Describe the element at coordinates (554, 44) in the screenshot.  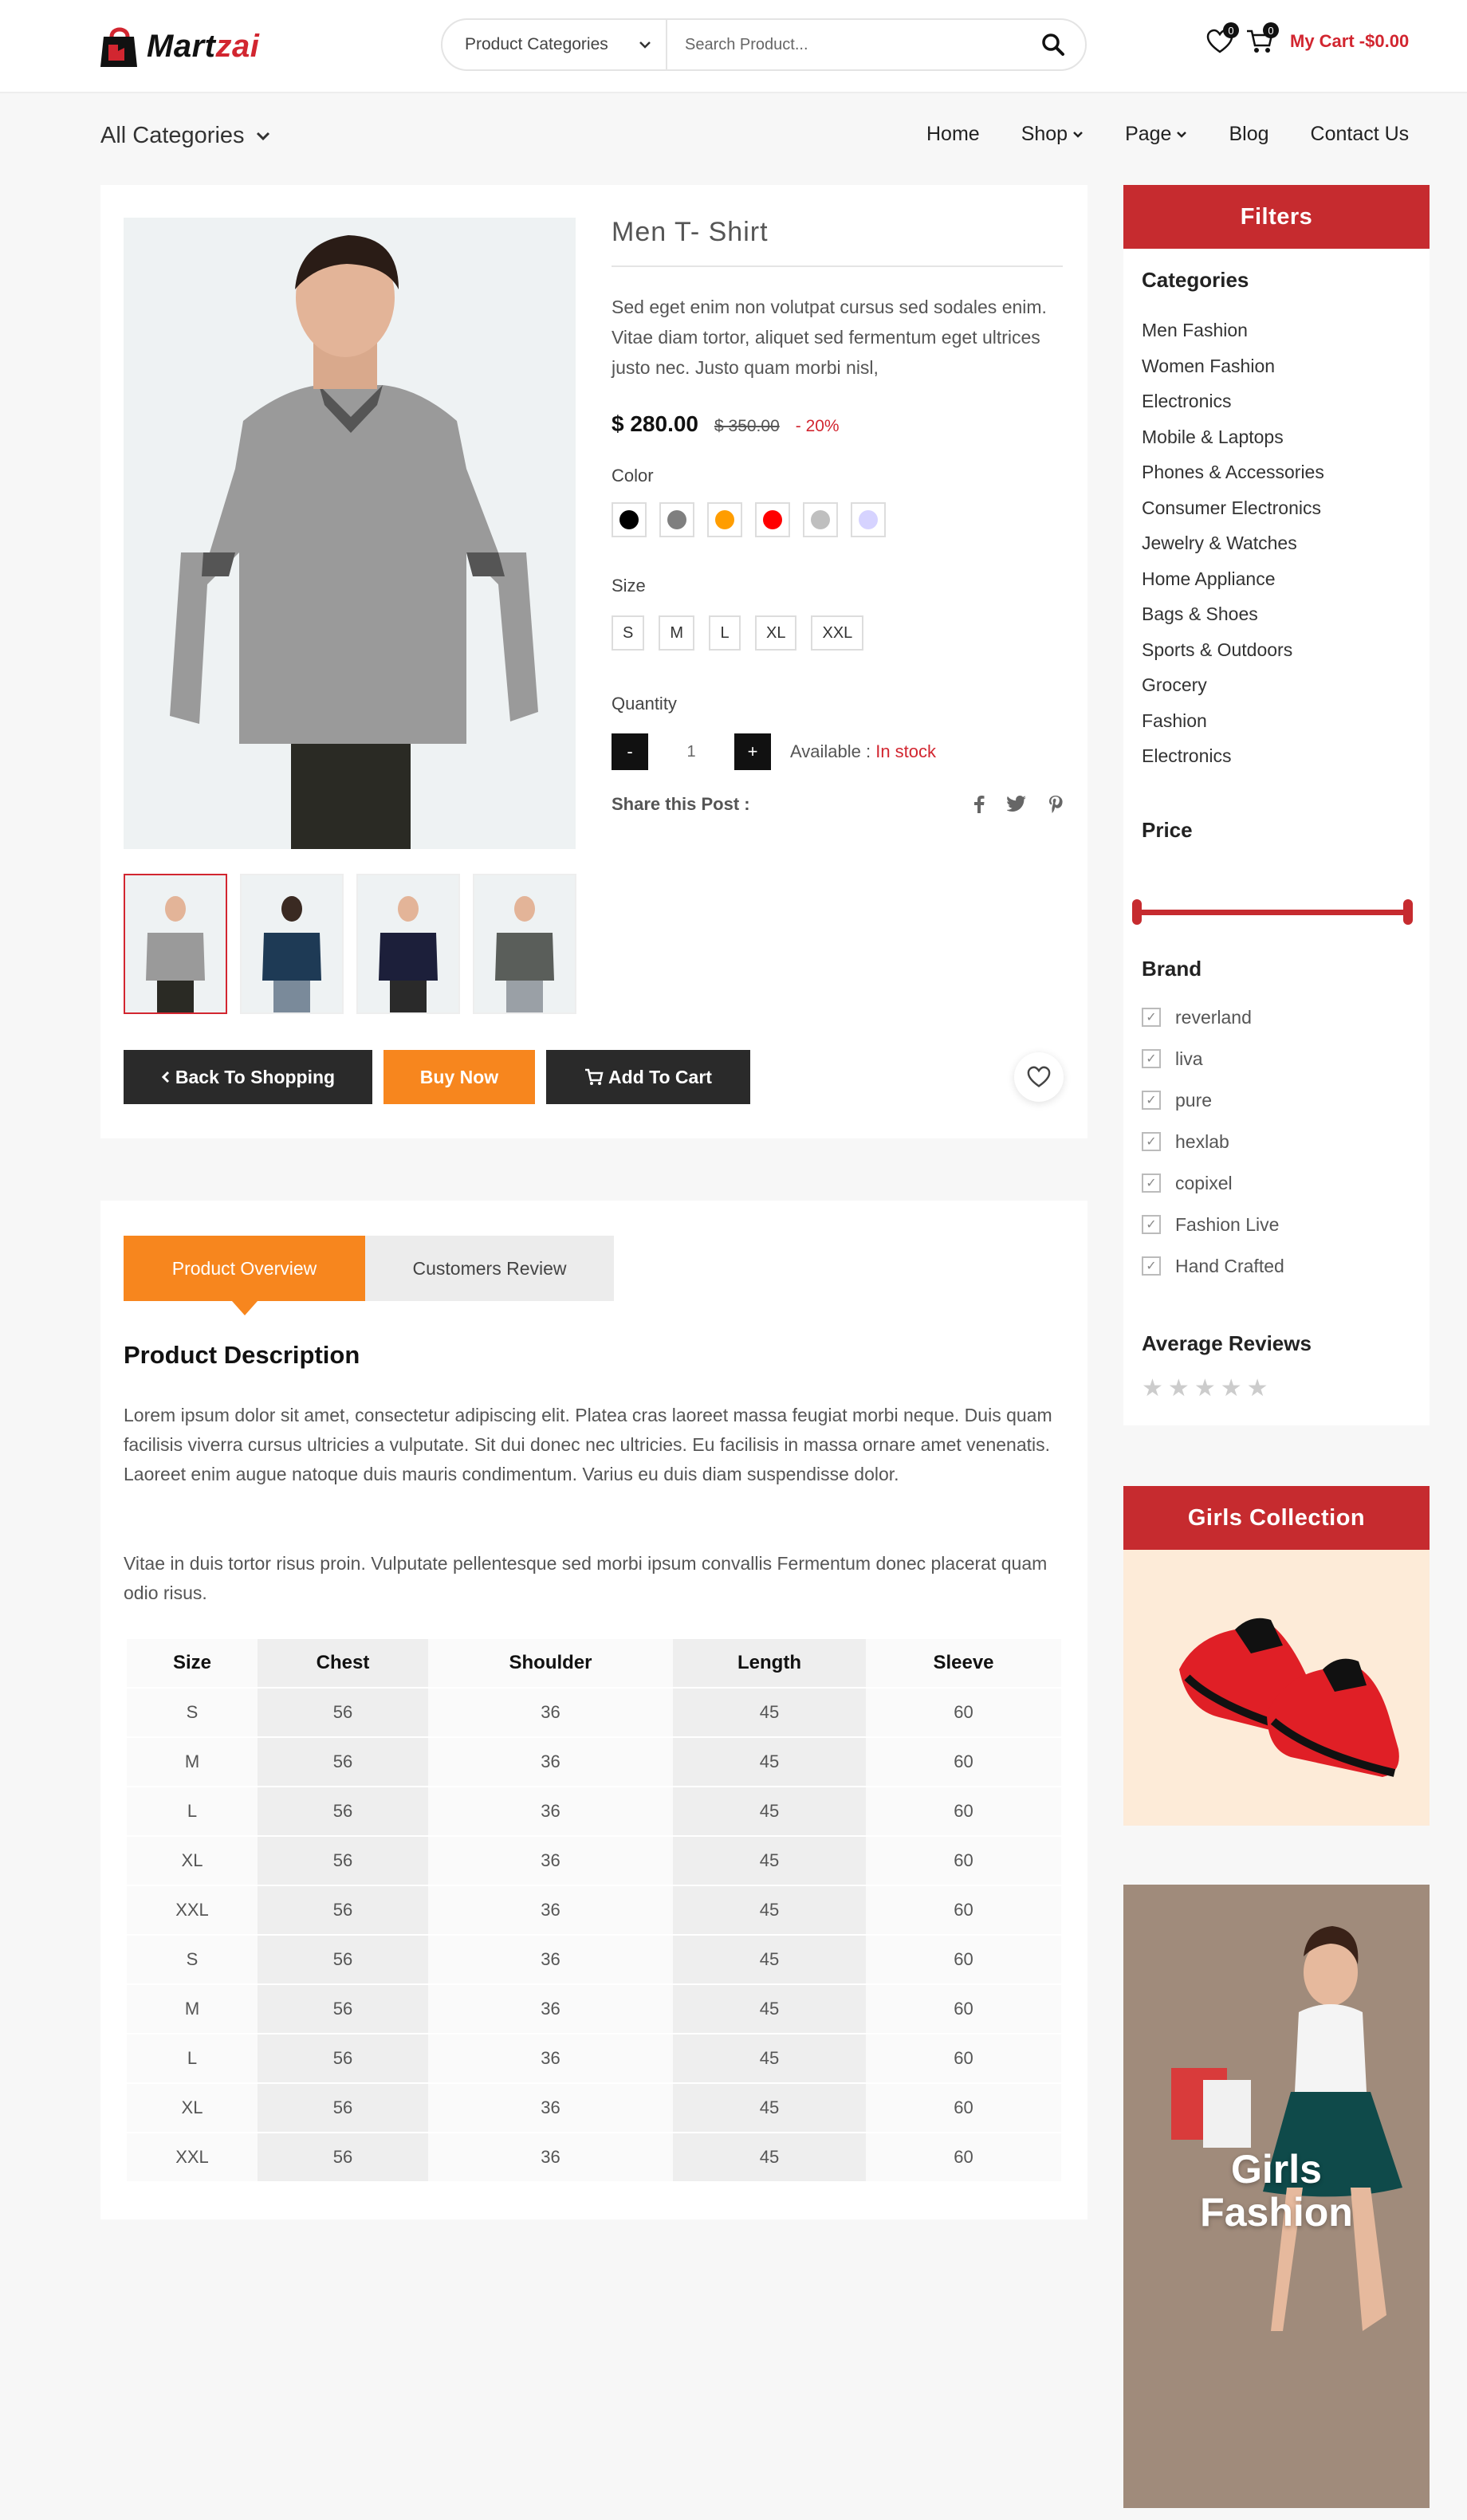
I see `category-select: Product Categories` at that location.